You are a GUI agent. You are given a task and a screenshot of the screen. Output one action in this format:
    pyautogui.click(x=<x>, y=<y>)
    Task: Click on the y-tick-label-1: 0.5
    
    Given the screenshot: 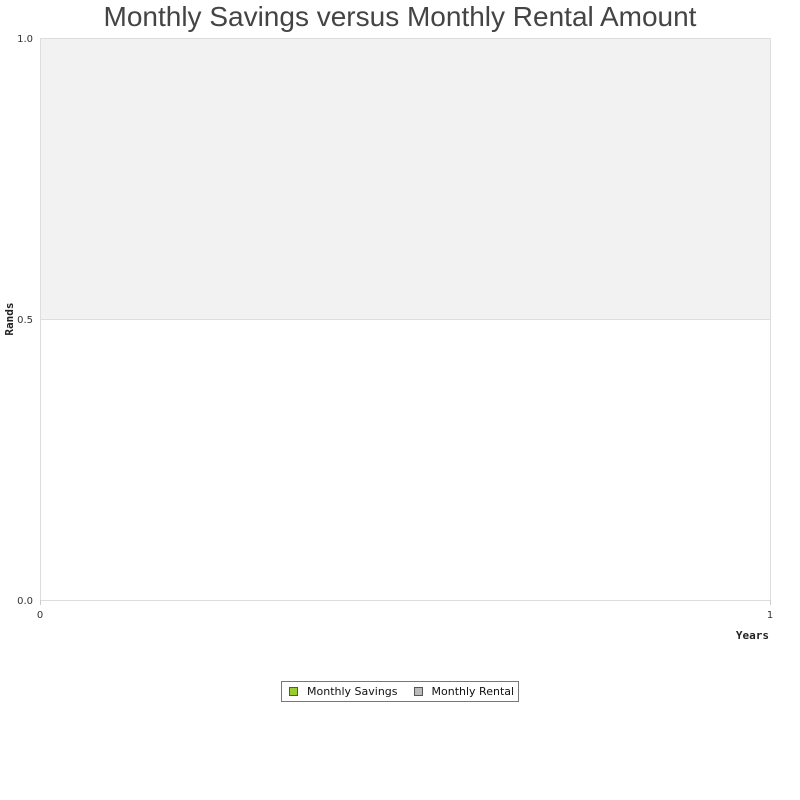 What is the action you would take?
    pyautogui.click(x=25, y=320)
    